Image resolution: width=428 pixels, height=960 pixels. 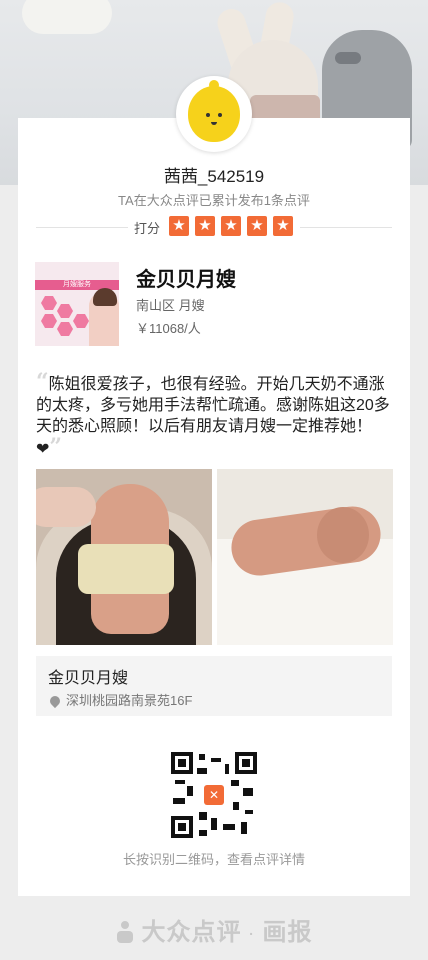 I want to click on avatar-mouth, so click(x=214, y=123).